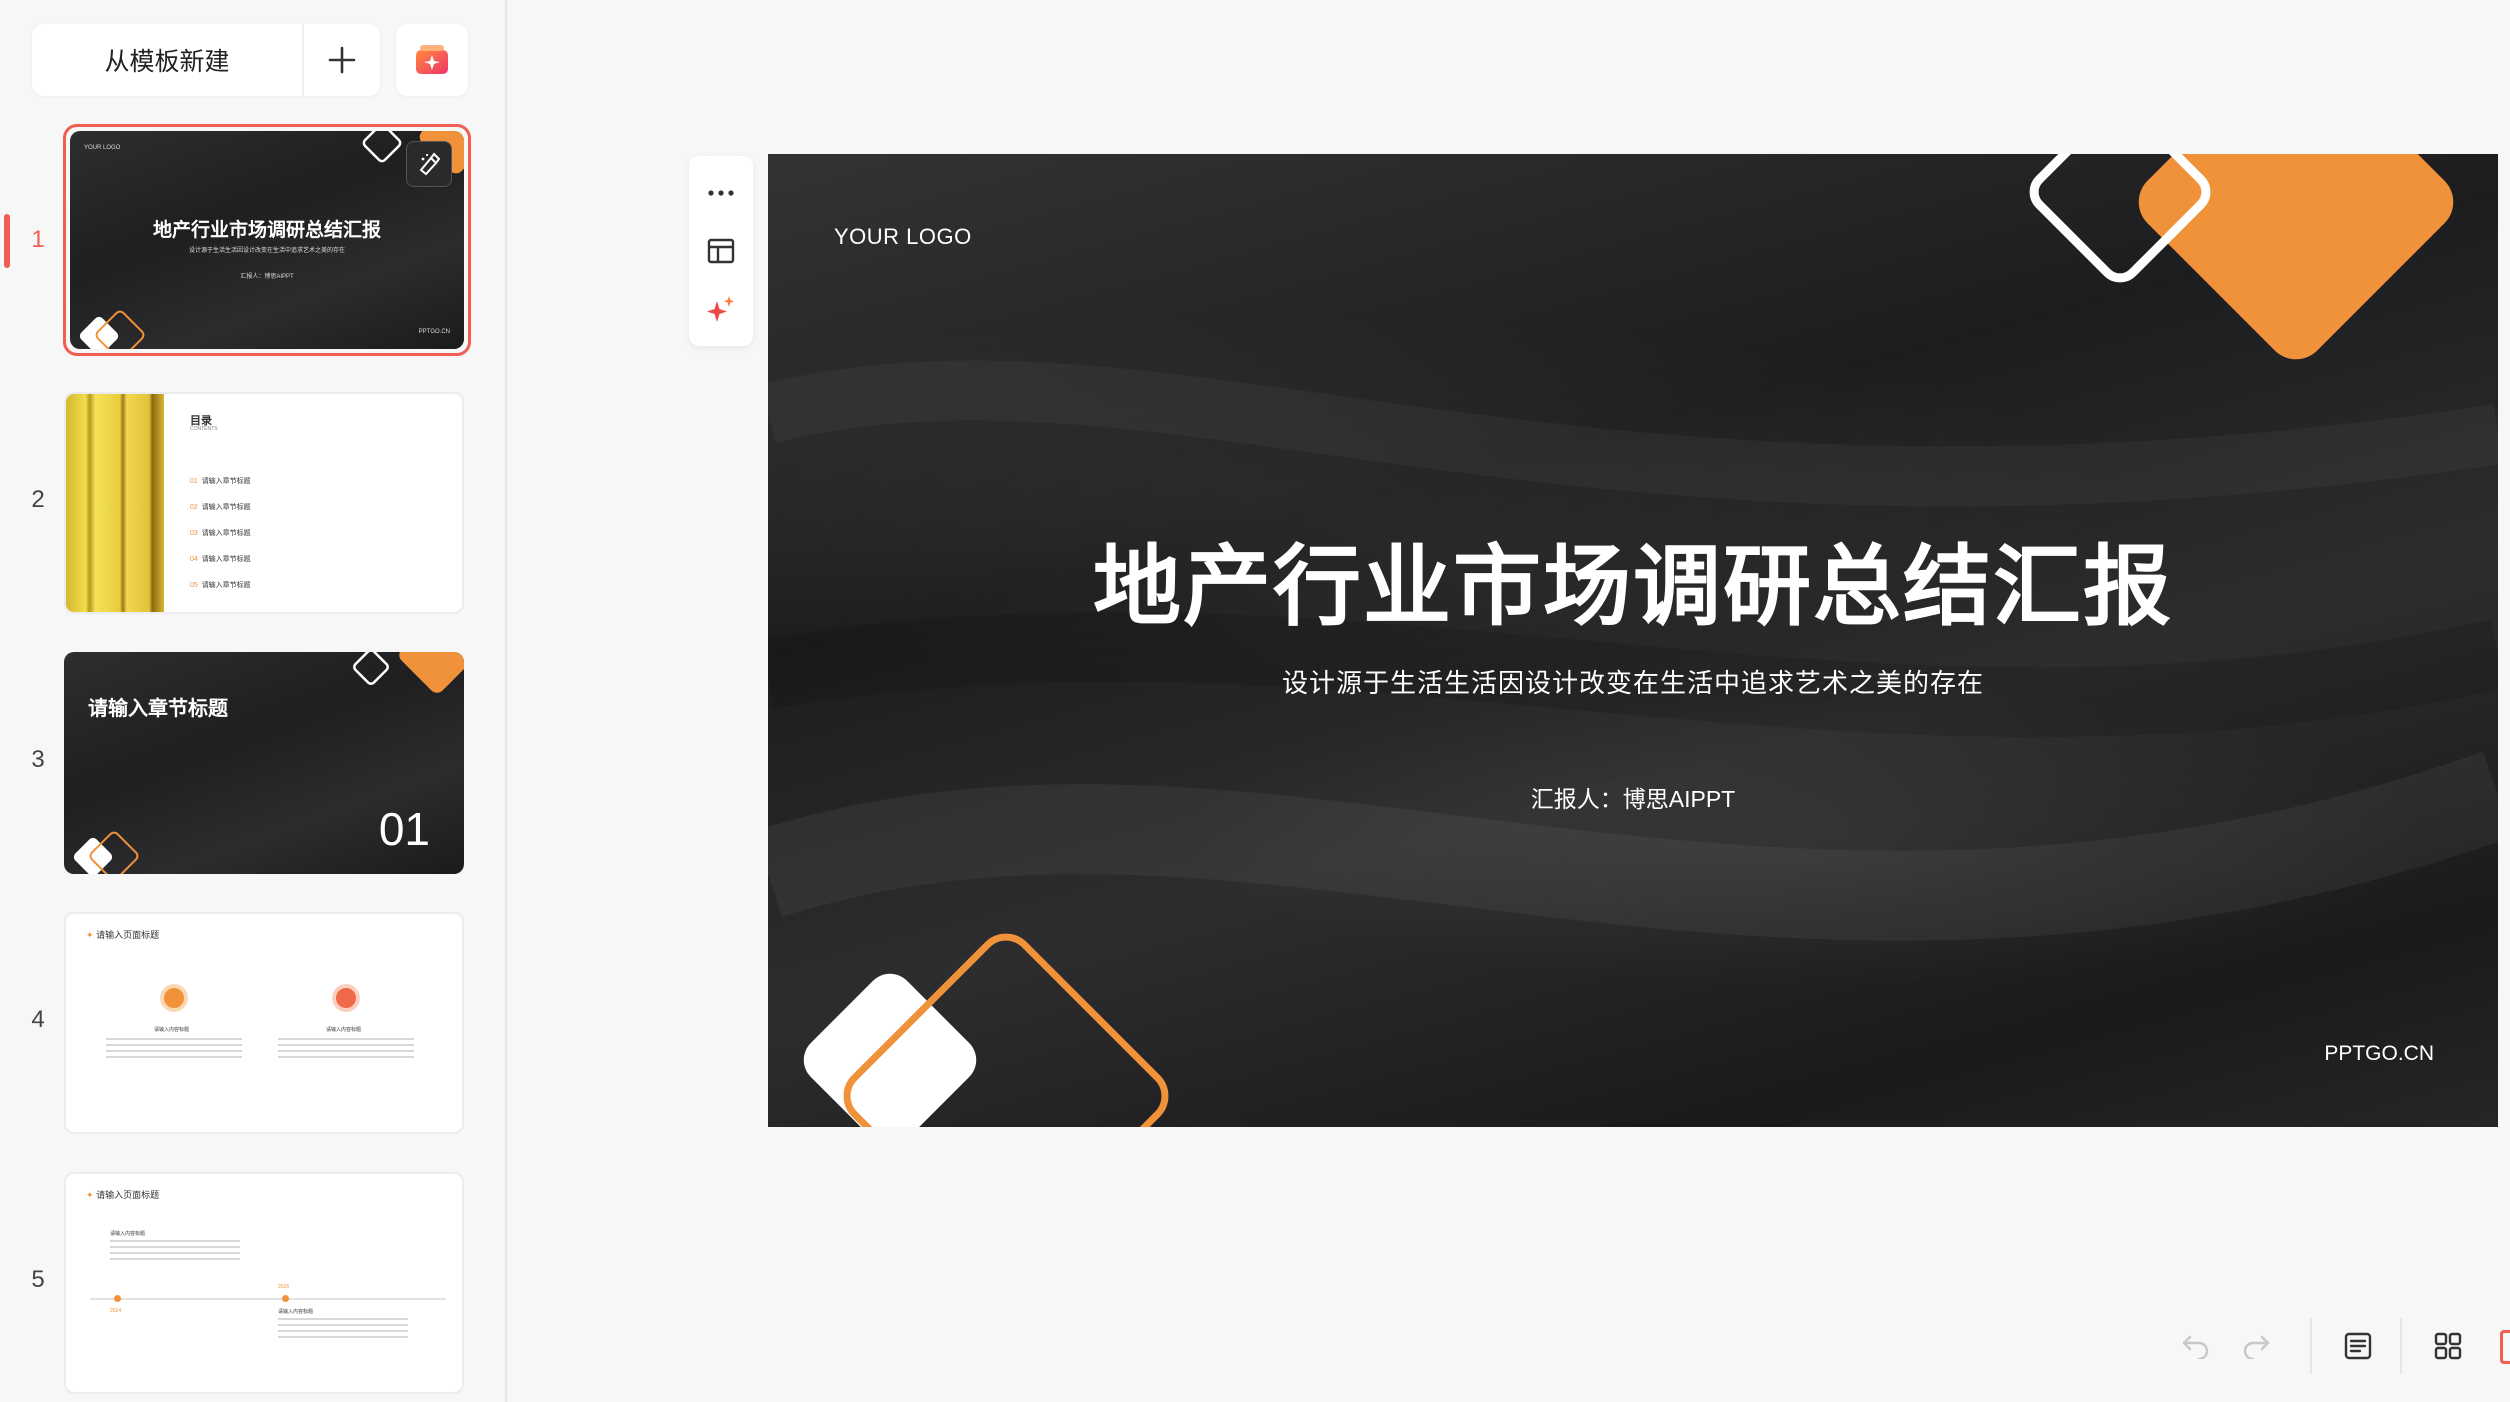 The image size is (2510, 1402). I want to click on thumb-year: 2024, so click(116, 1311).